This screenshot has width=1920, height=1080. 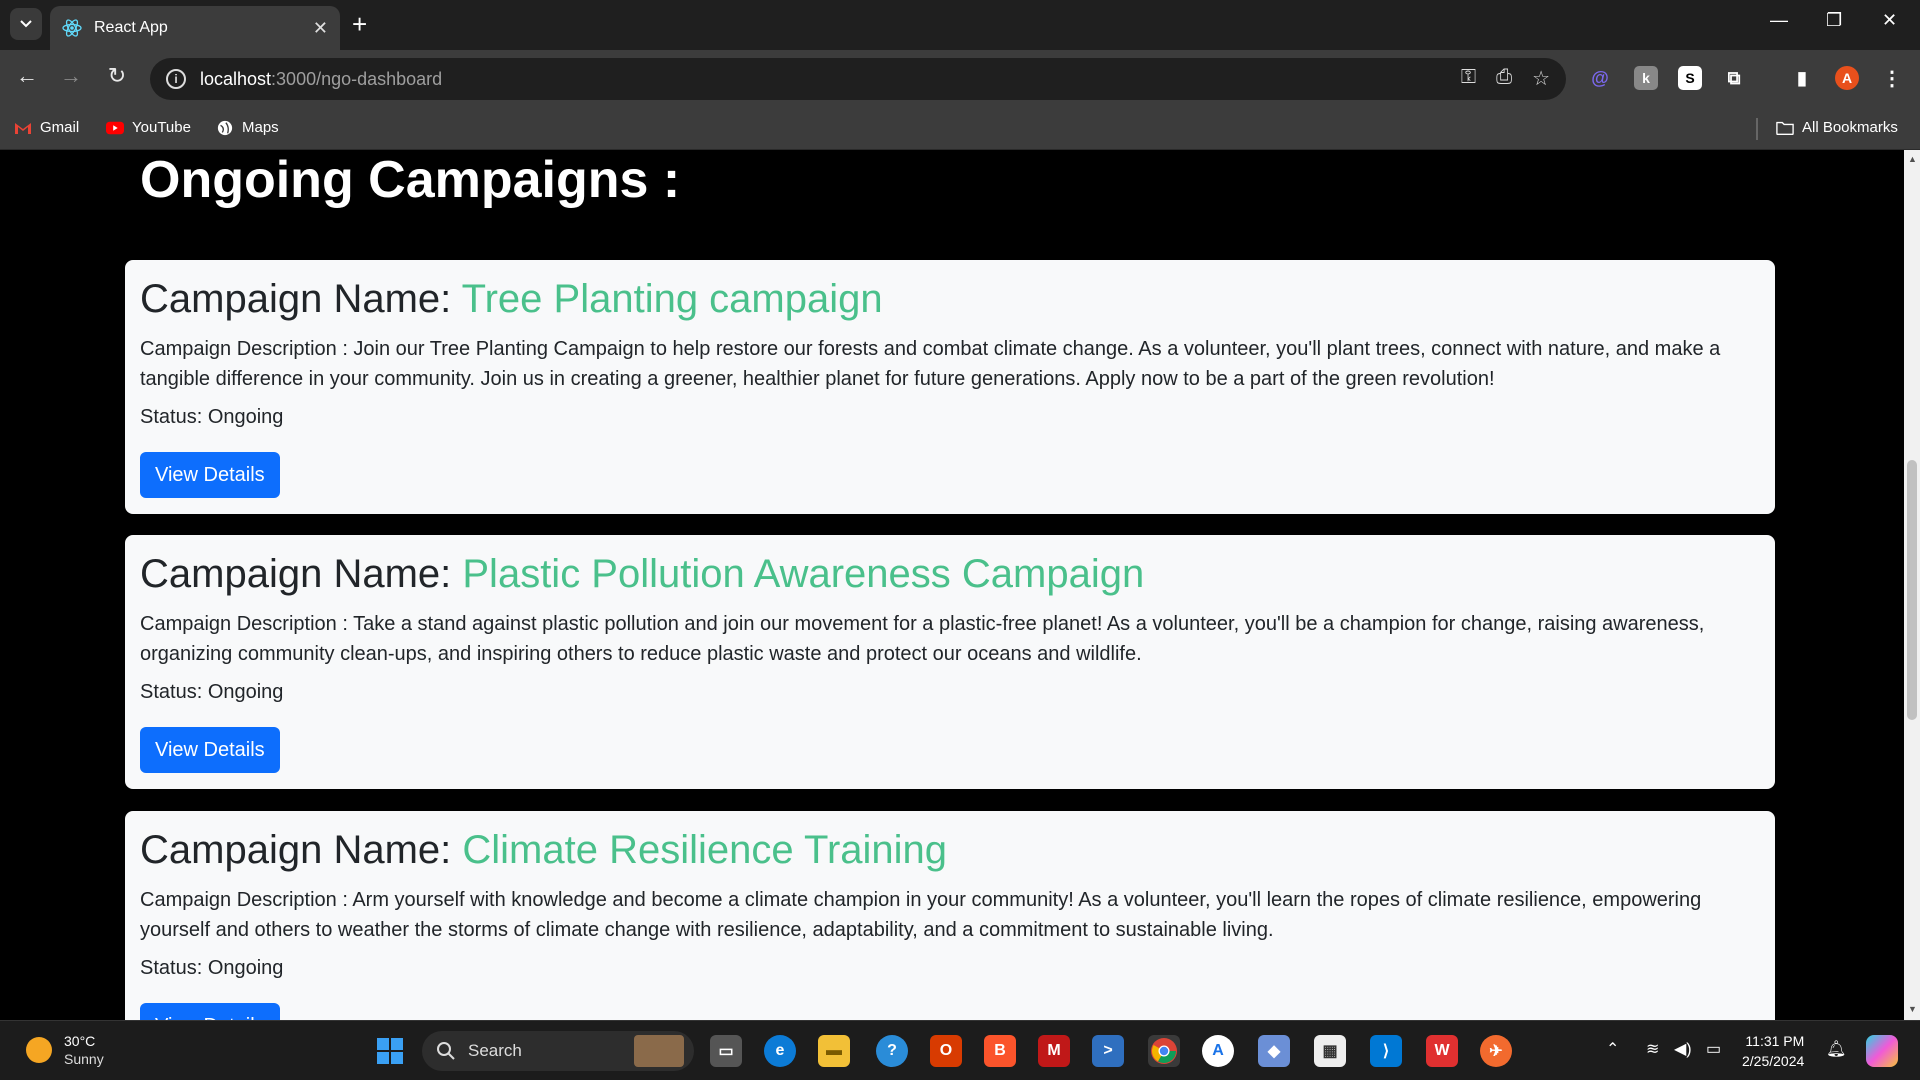 I want to click on office-icon: O, so click(x=946, y=1051).